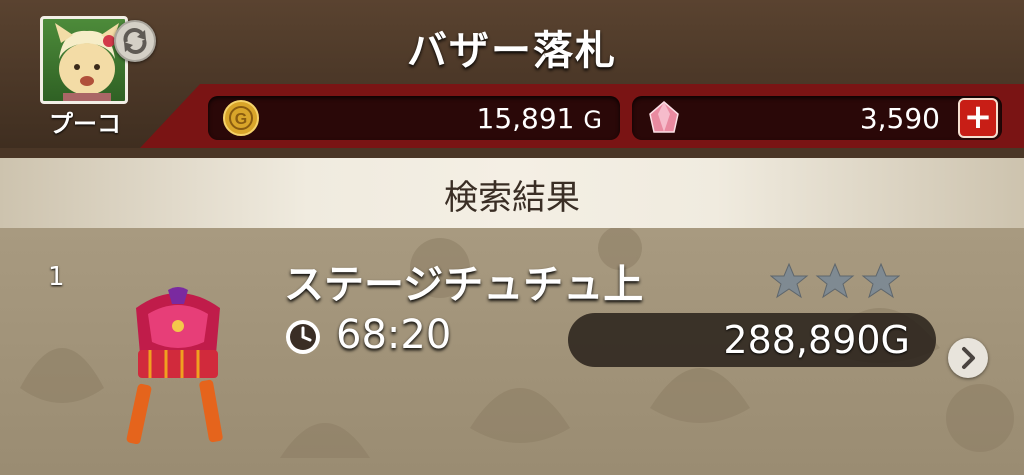  Describe the element at coordinates (174, 365) in the screenshot. I see `costume-top-icon` at that location.